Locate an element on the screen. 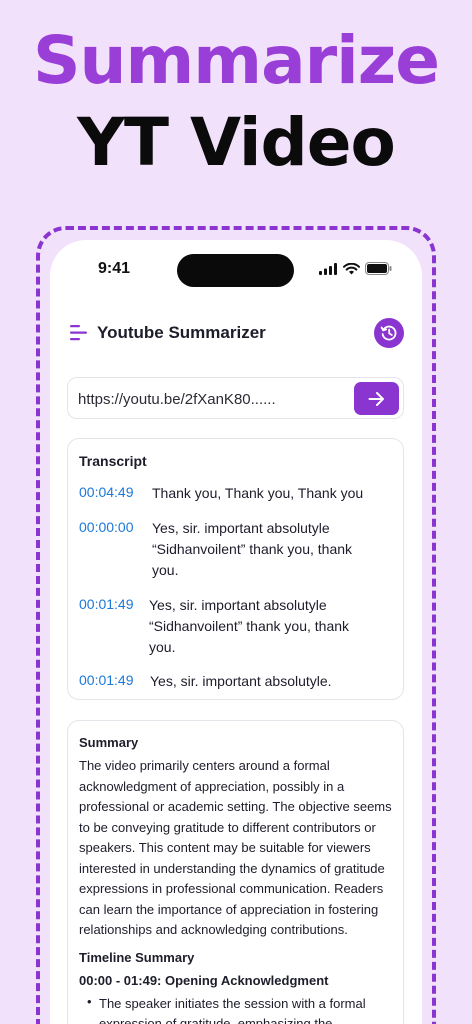  dynamic-island is located at coordinates (235, 270).